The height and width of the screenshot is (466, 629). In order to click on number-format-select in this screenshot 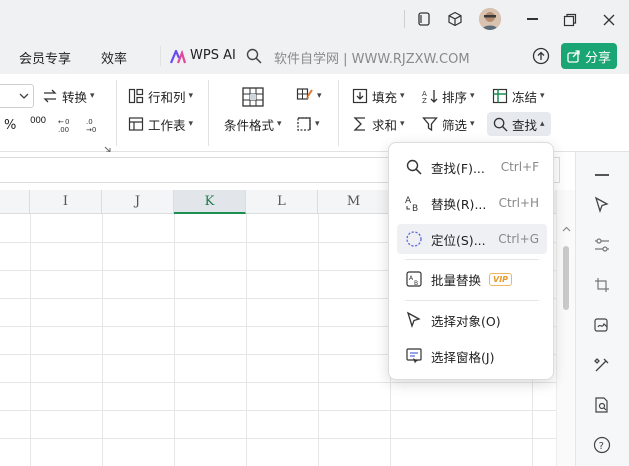, I will do `click(17, 96)`.